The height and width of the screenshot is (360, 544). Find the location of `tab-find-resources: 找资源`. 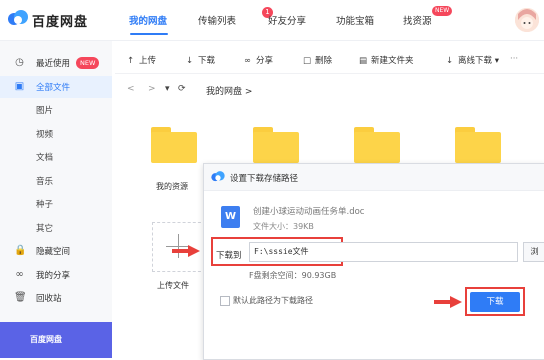

tab-find-resources: 找资源 is located at coordinates (417, 20).